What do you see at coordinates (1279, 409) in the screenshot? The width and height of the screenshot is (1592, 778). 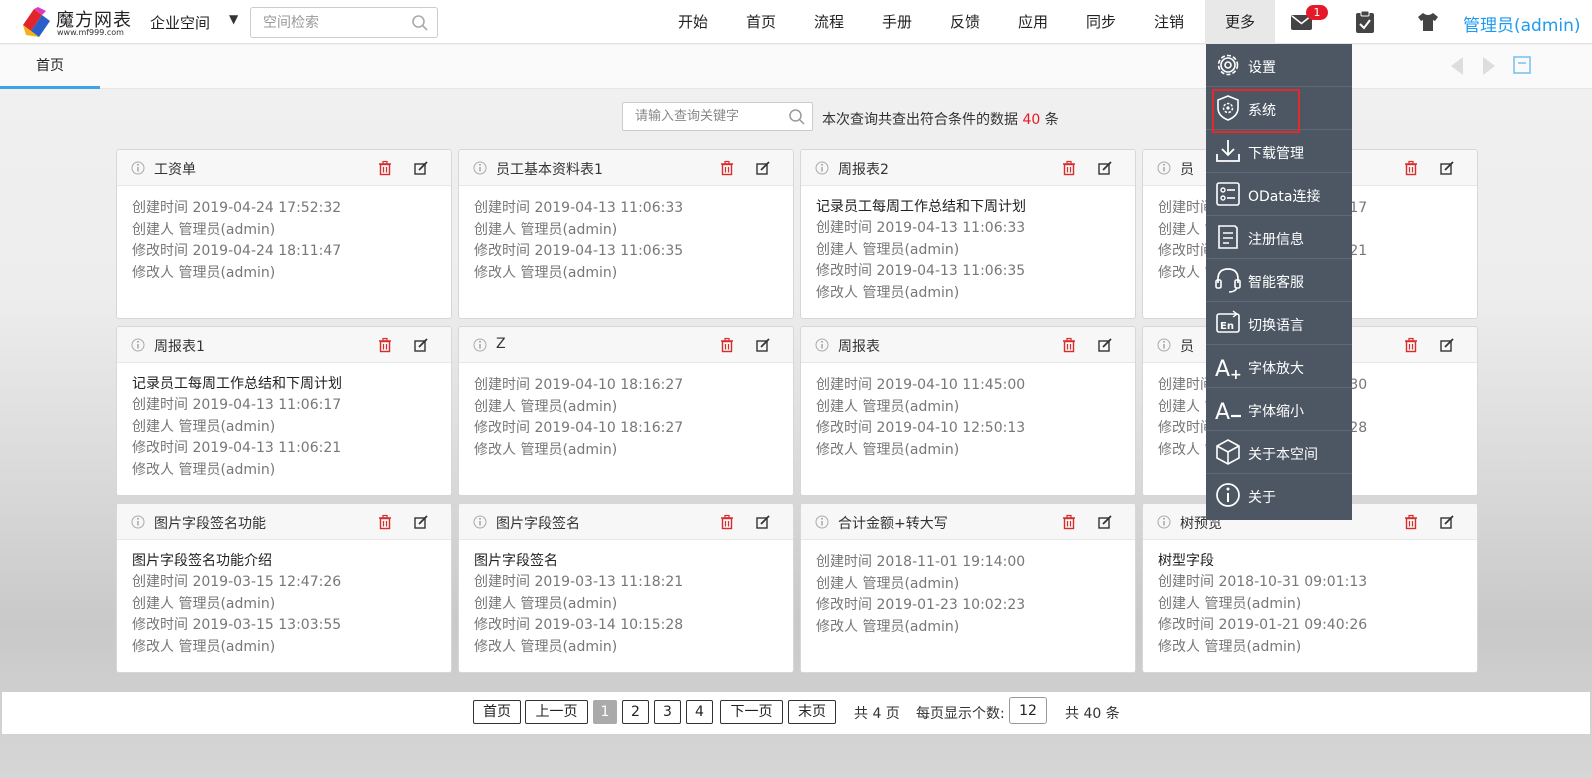 I see `menu-font-decrease: A 字体缩小` at bounding box center [1279, 409].